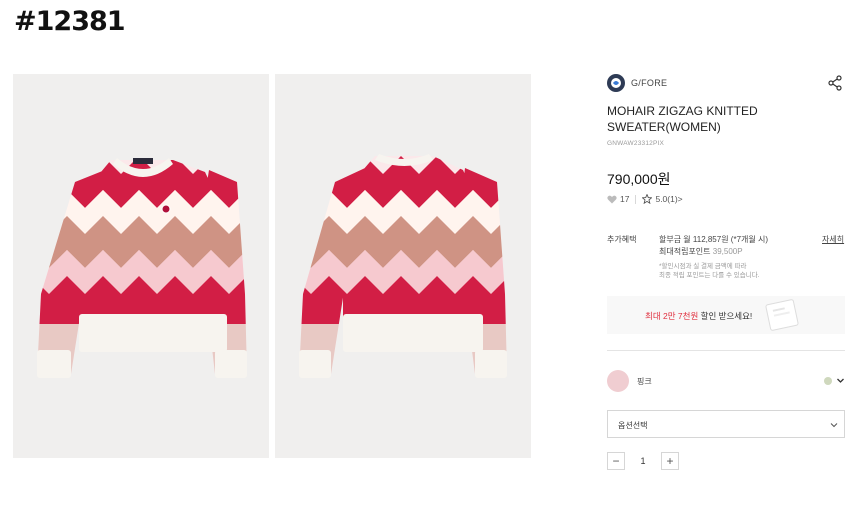 This screenshot has width=860, height=525. Describe the element at coordinates (828, 381) in the screenshot. I see `color-swatch-green` at that location.